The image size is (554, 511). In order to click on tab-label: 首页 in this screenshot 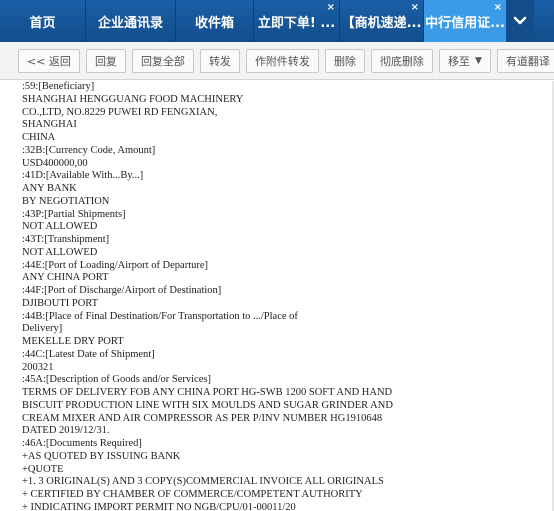, I will do `click(42, 23)`.